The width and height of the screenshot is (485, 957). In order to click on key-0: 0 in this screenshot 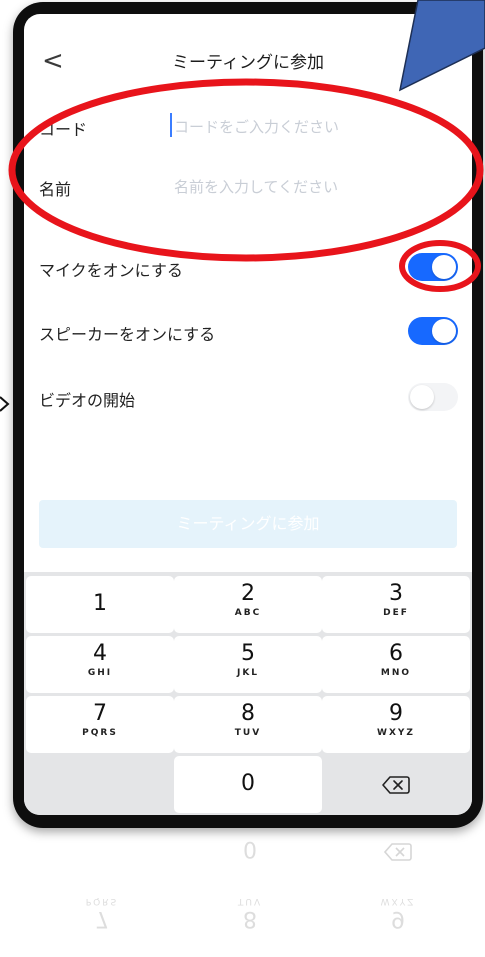, I will do `click(248, 784)`.